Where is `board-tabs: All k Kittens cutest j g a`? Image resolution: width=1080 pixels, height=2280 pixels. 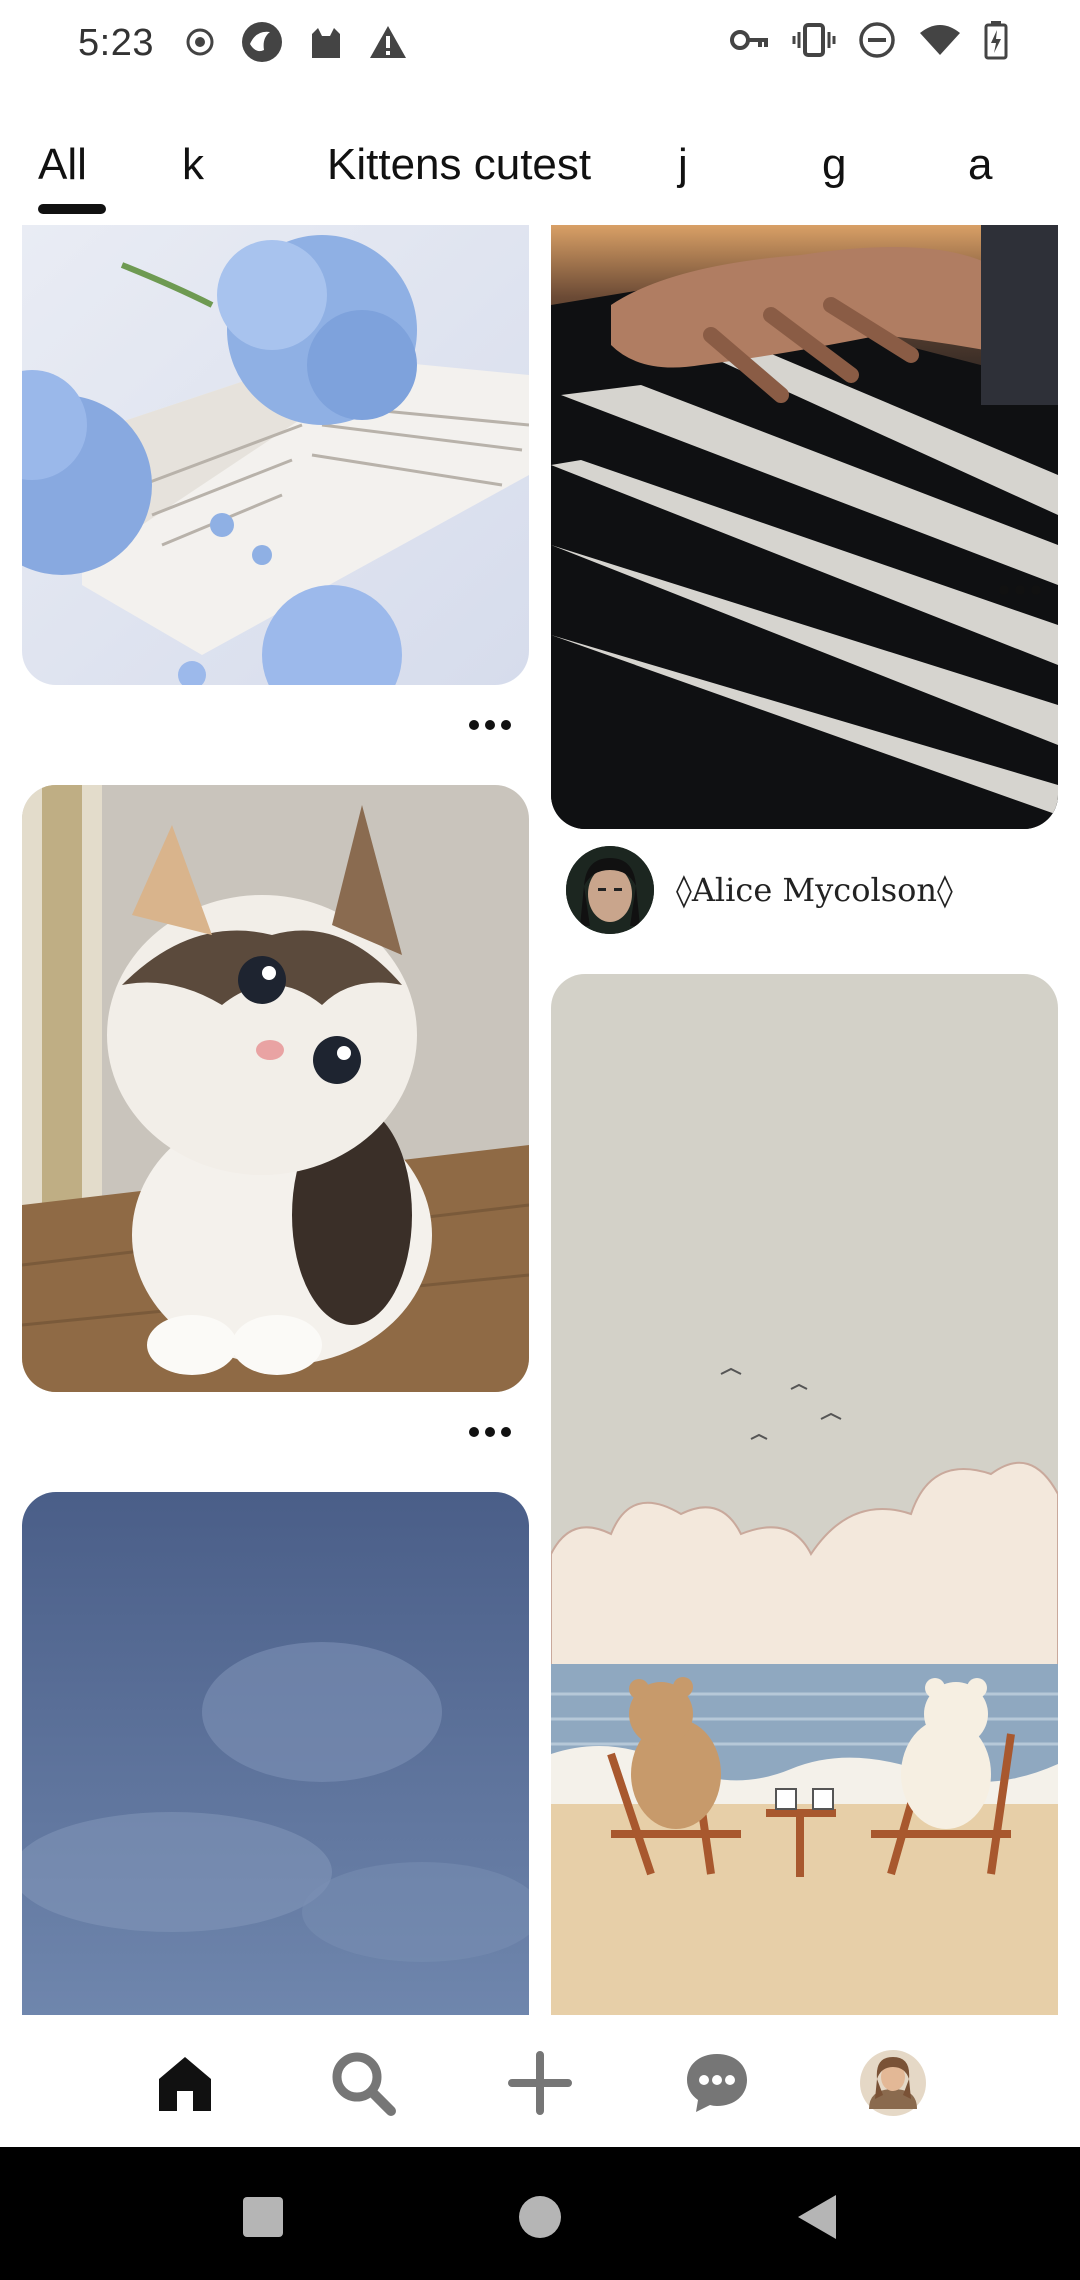 board-tabs: All k Kittens cutest j g a is located at coordinates (540, 177).